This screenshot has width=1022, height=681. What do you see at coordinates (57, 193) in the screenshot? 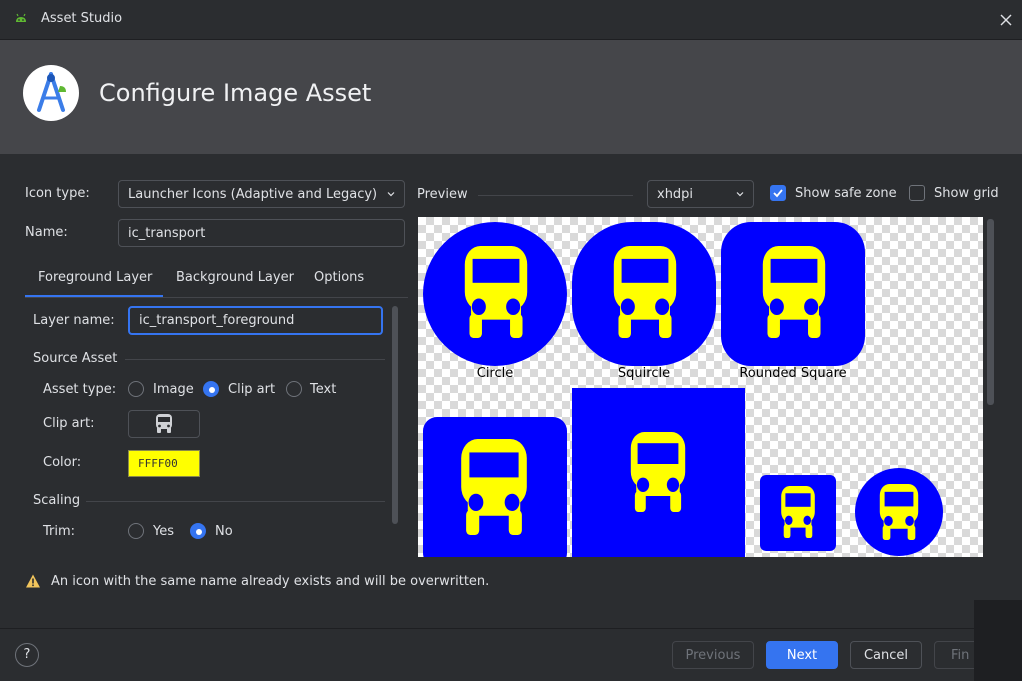
I see `icon-type-label: Icon type:` at bounding box center [57, 193].